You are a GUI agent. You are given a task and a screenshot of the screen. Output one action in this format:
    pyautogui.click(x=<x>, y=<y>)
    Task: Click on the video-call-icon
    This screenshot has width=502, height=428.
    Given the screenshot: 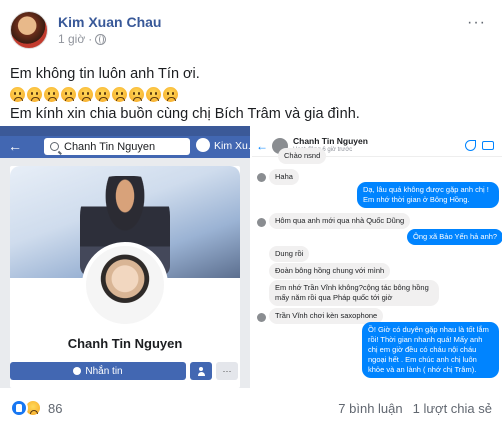 What is the action you would take?
    pyautogui.click(x=488, y=145)
    